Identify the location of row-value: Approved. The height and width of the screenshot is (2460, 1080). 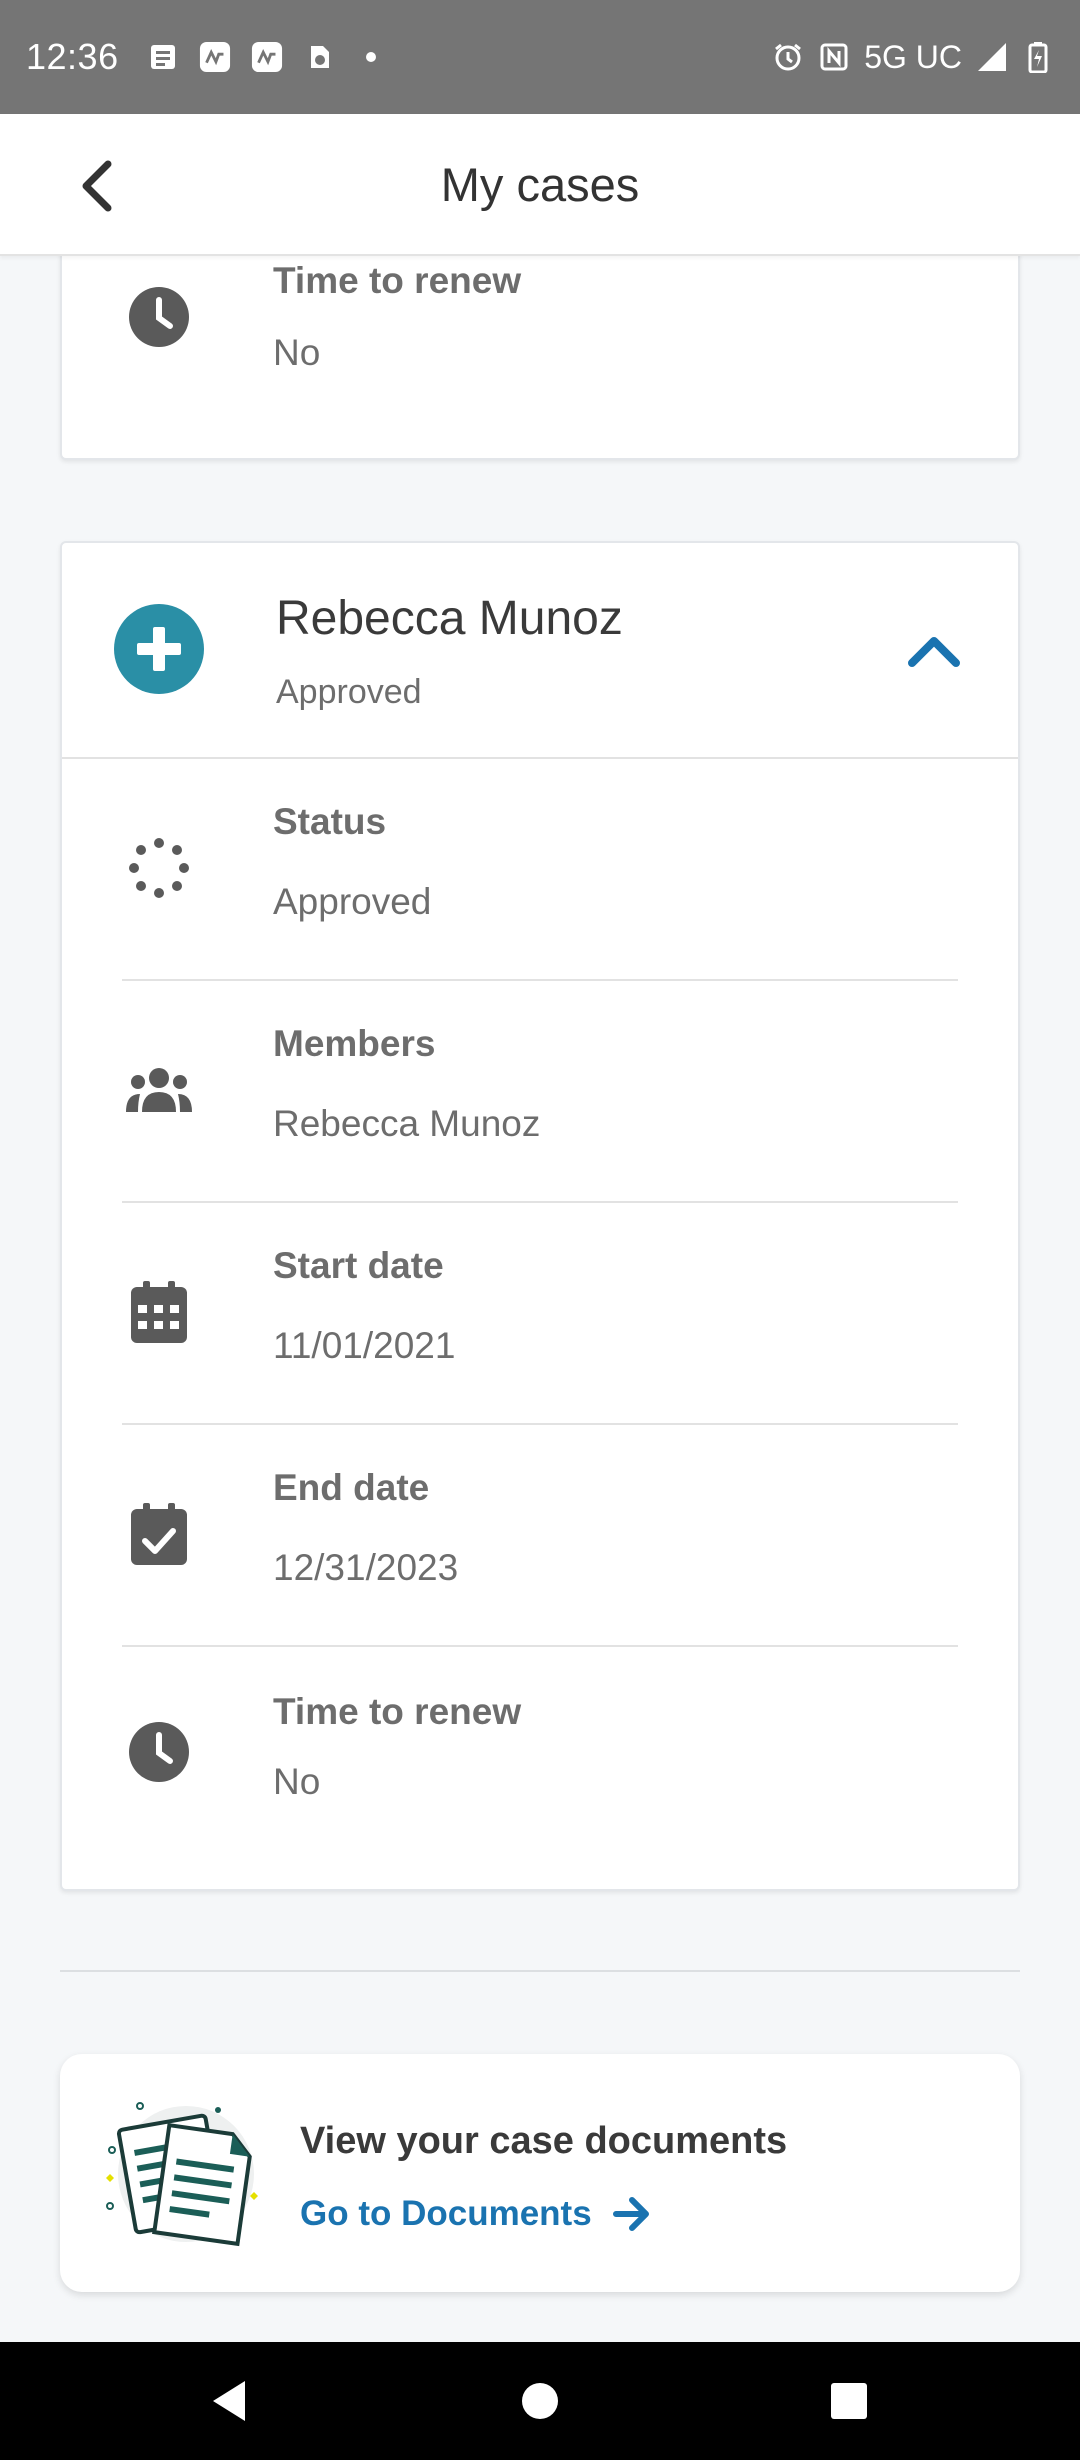
(352, 901).